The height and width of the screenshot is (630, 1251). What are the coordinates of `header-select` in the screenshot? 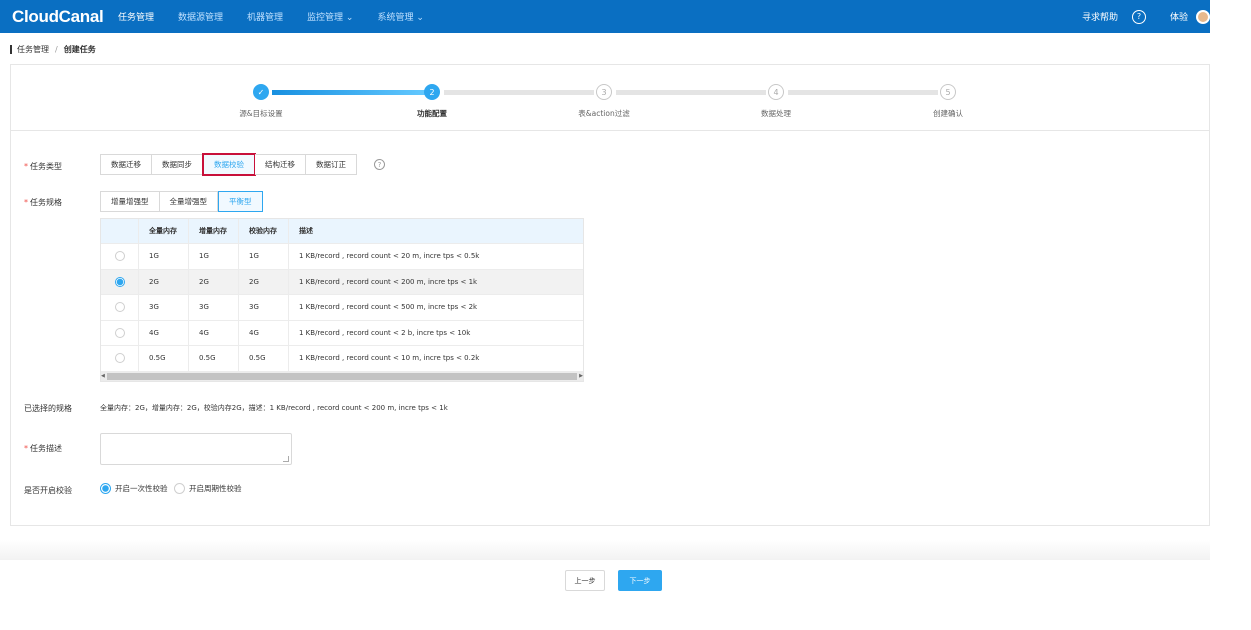 It's located at (120, 231).